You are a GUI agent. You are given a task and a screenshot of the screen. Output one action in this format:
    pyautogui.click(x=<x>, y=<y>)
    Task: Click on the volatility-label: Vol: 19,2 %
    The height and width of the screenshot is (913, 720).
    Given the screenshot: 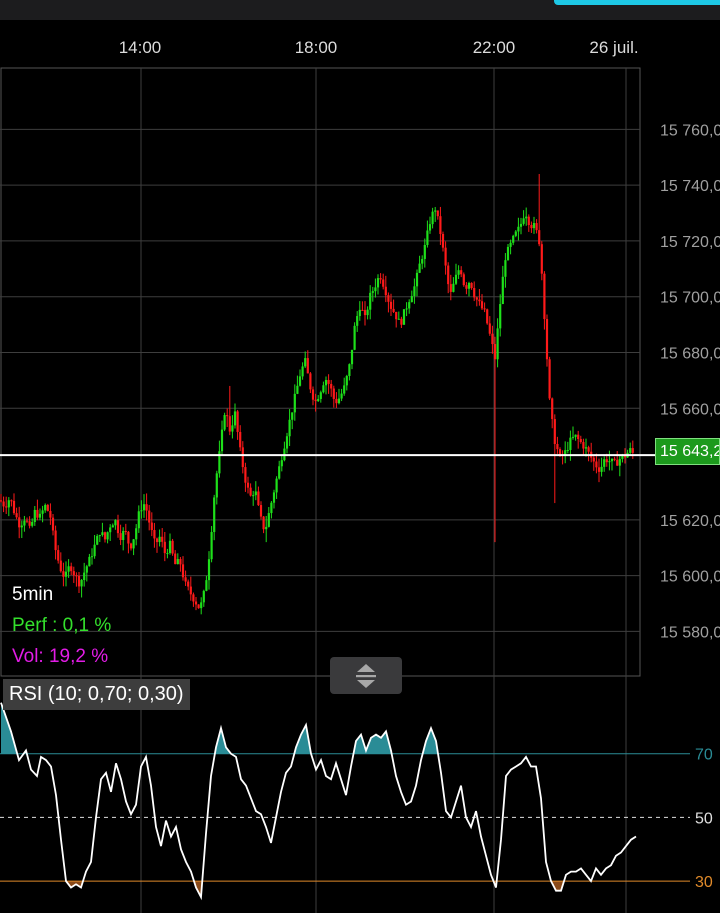 What is the action you would take?
    pyautogui.click(x=60, y=656)
    